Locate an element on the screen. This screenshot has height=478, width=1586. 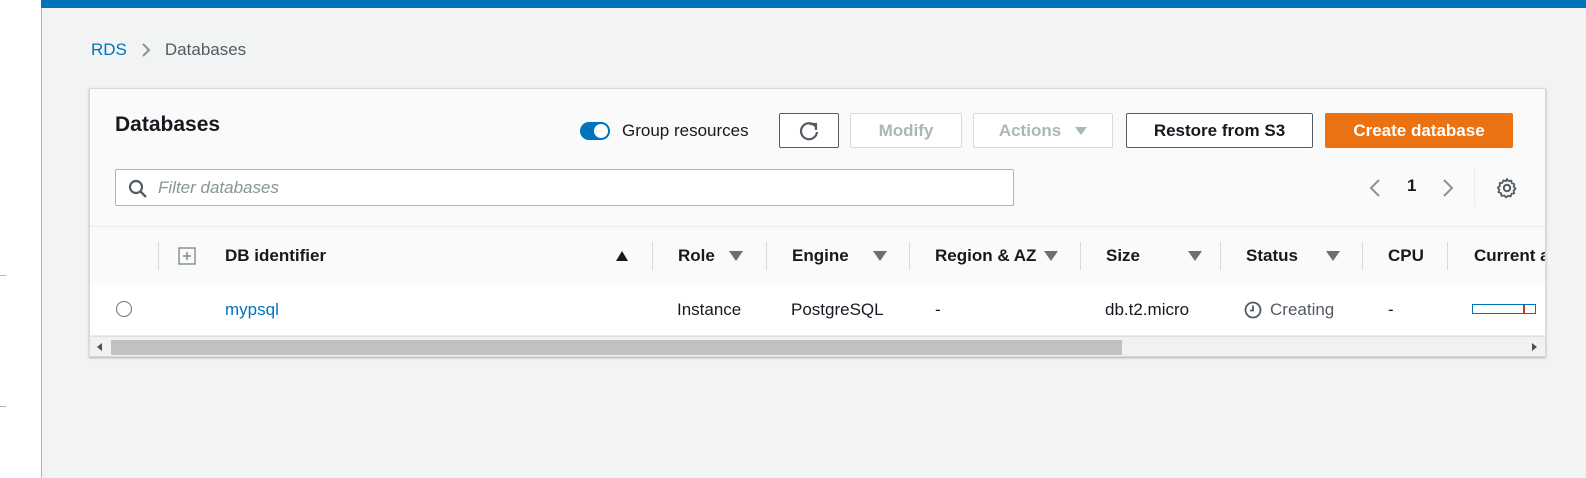
group-resources-toggle-wrap: Group resources is located at coordinates (664, 131).